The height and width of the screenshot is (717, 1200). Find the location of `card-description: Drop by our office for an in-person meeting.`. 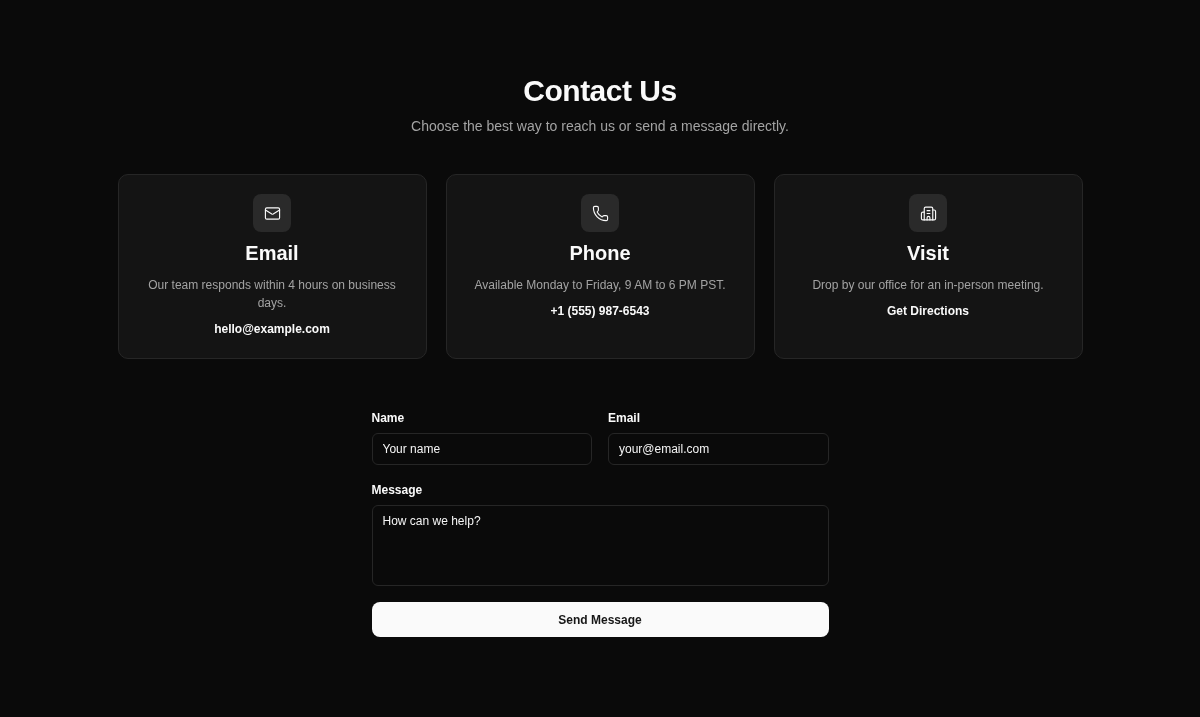

card-description: Drop by our office for an in-person meeting. is located at coordinates (928, 285).